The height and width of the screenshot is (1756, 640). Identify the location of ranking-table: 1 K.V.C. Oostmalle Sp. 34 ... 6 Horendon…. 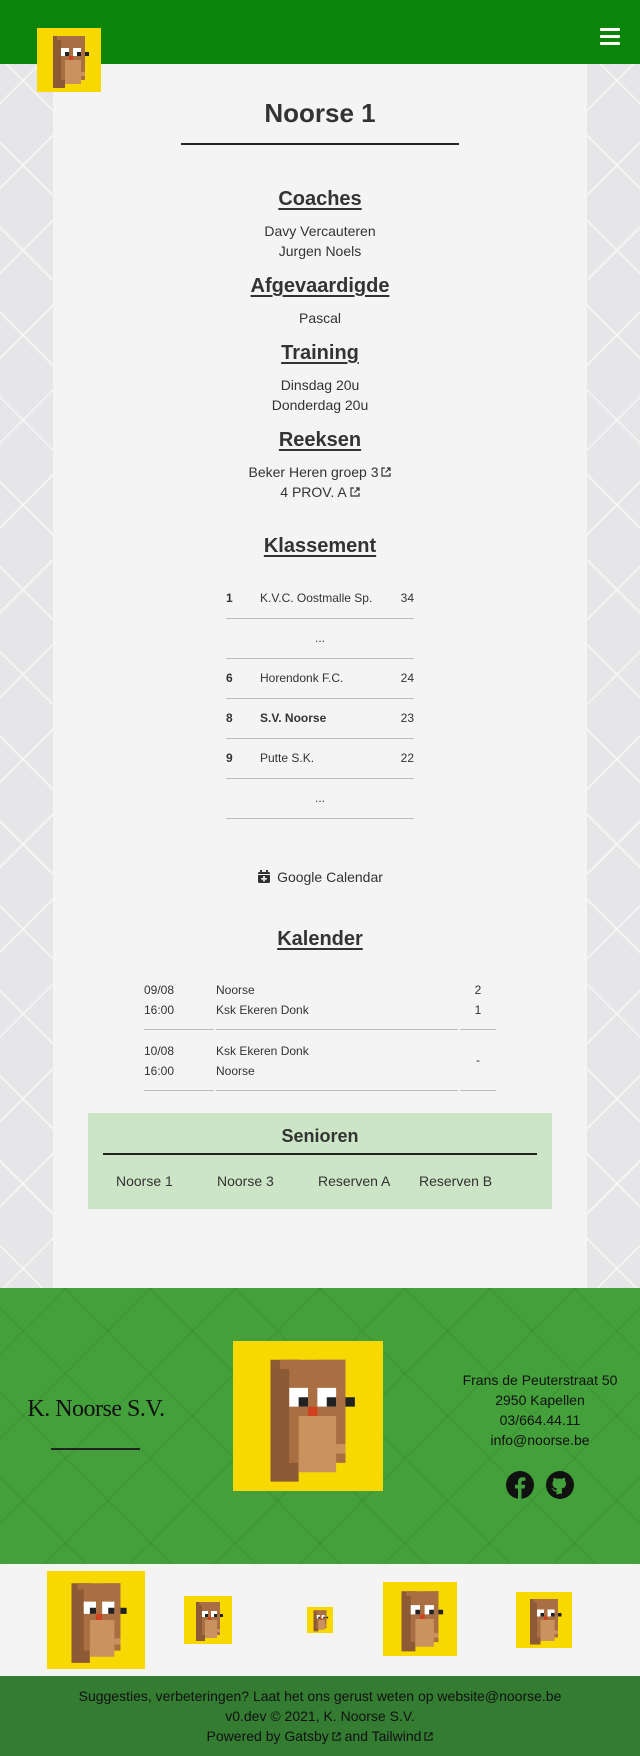
(320, 698).